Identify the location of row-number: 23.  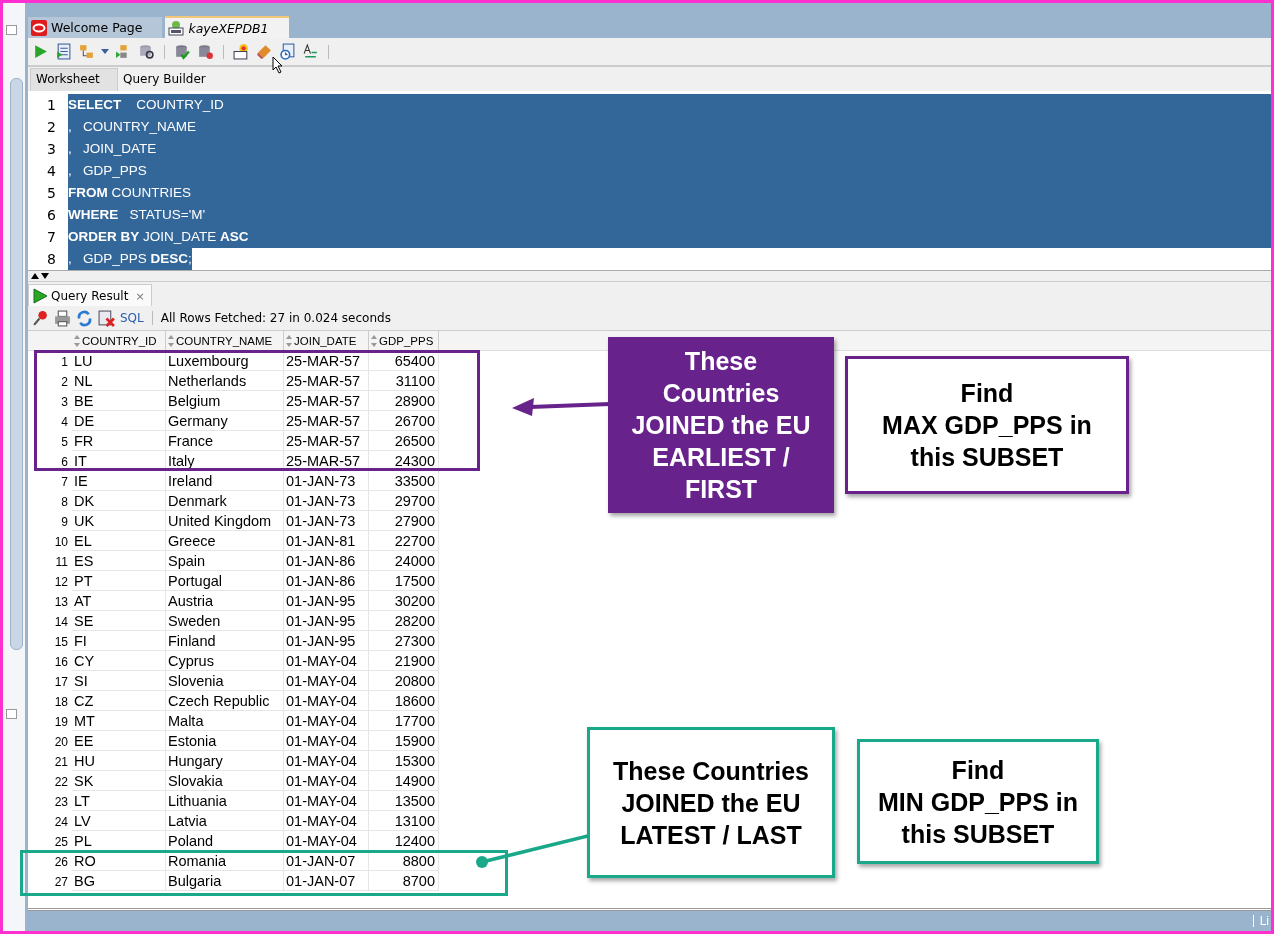
(61, 802).